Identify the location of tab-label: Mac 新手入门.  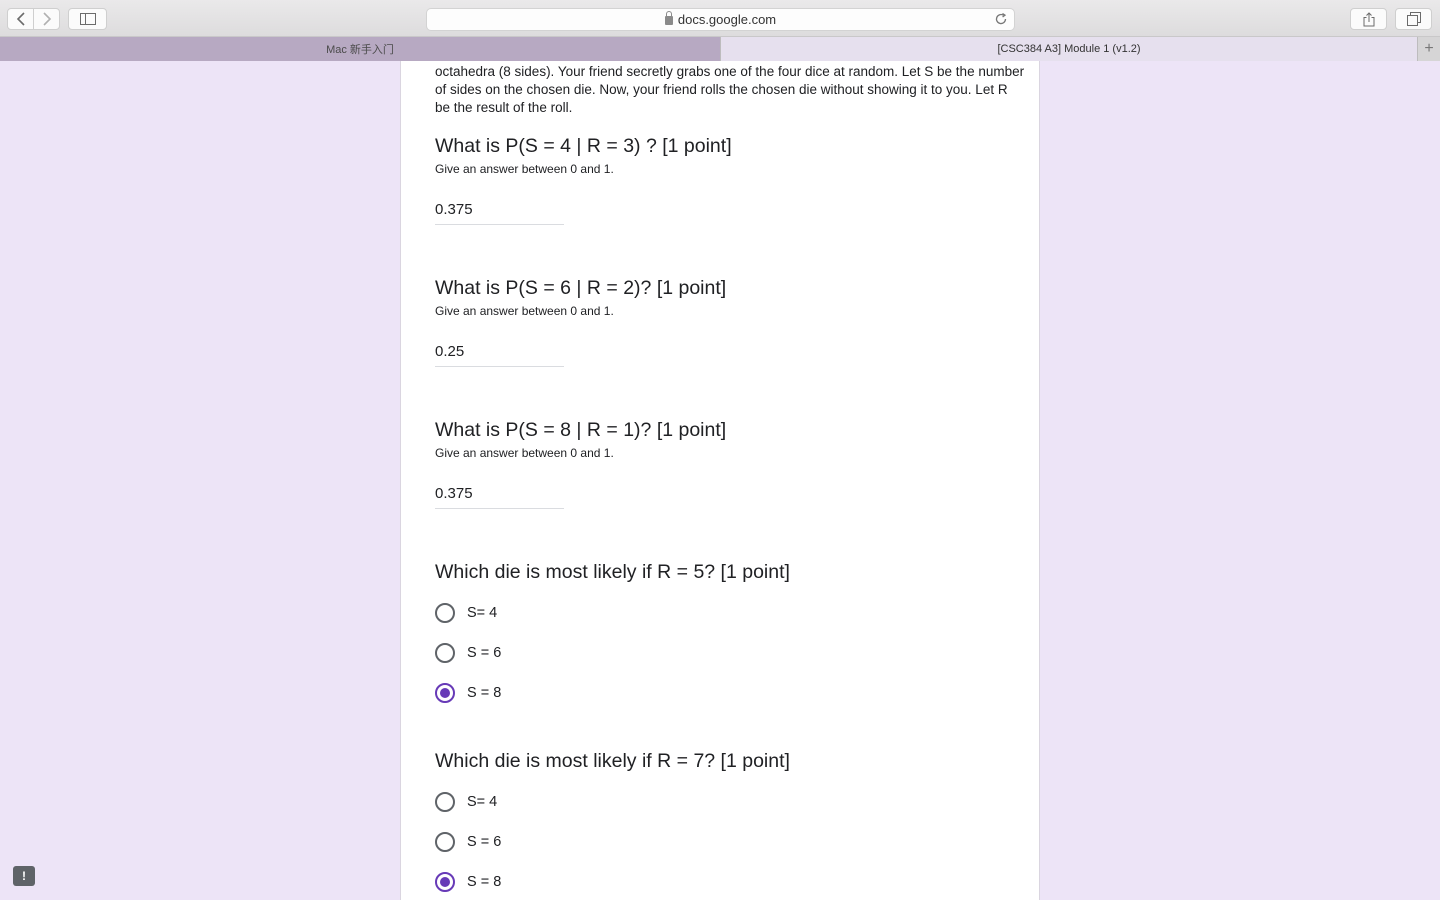
(360, 50).